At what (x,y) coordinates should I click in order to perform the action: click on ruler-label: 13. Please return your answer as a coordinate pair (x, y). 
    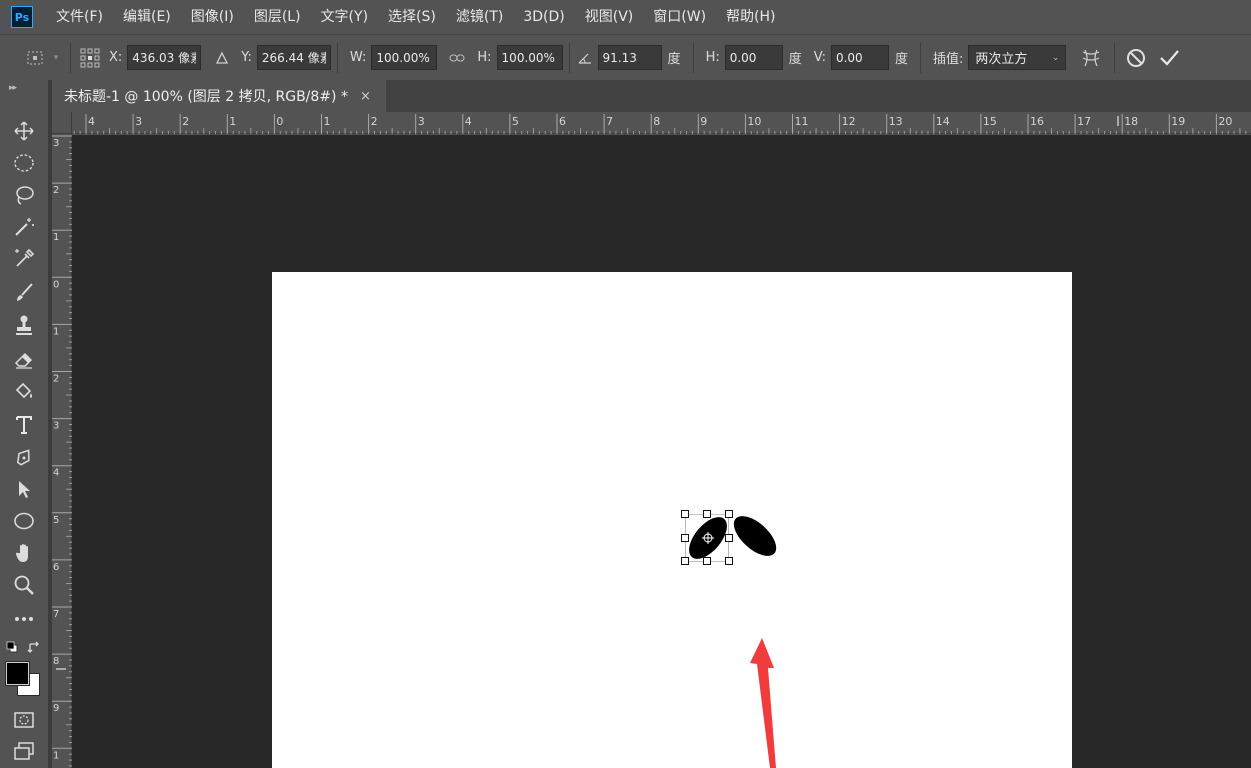
    Looking at the image, I should click on (896, 121).